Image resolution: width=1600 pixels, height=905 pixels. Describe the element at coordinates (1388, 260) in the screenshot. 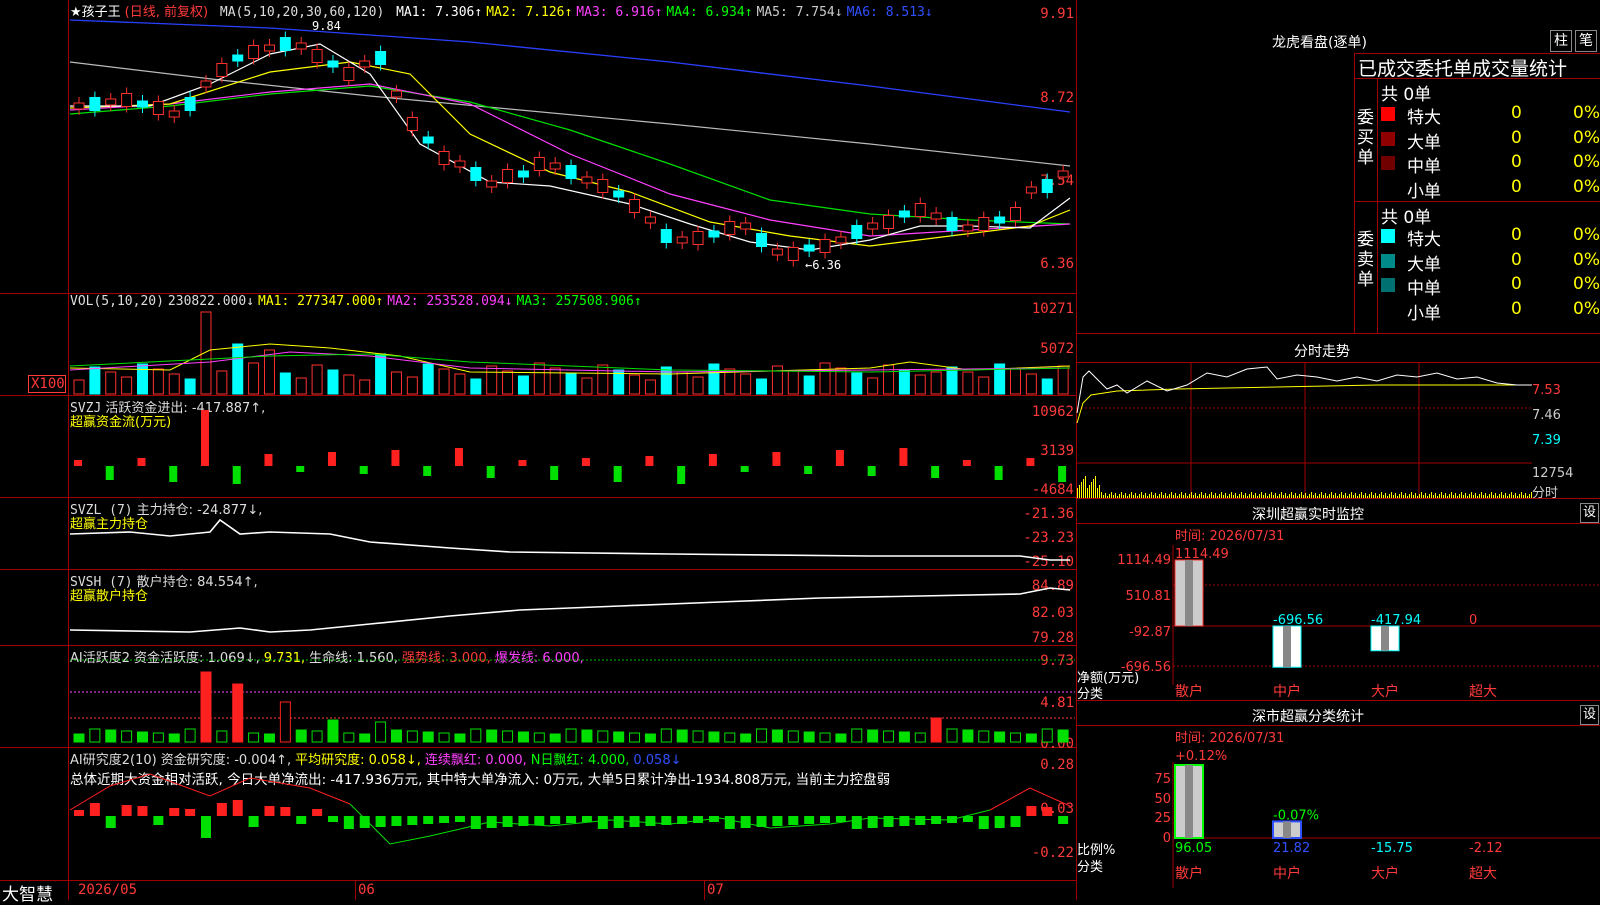

I see `color-swatch` at that location.